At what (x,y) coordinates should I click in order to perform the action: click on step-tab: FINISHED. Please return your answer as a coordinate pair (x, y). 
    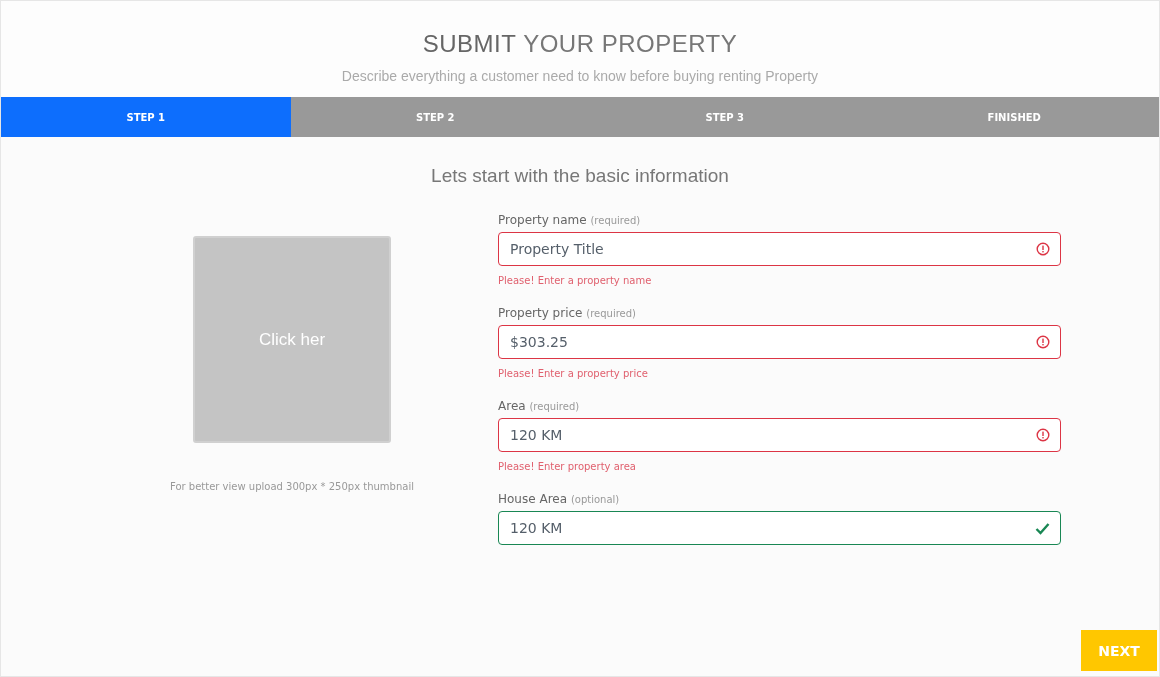
    Looking at the image, I should click on (1014, 117).